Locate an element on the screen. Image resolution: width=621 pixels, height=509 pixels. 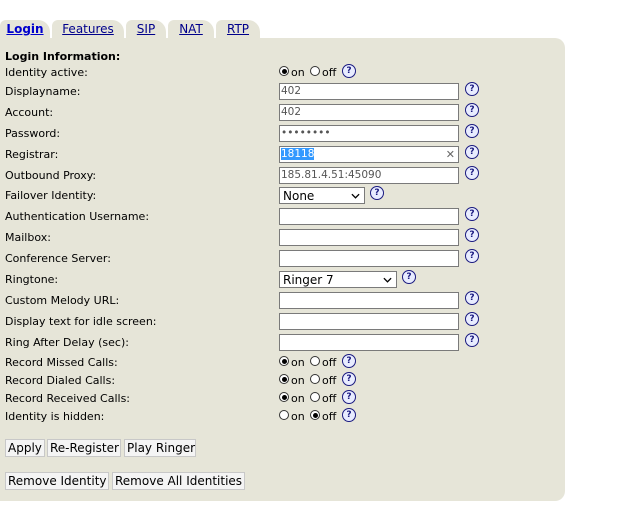
mailbox-row: Mailbox: ? is located at coordinates (282, 238).